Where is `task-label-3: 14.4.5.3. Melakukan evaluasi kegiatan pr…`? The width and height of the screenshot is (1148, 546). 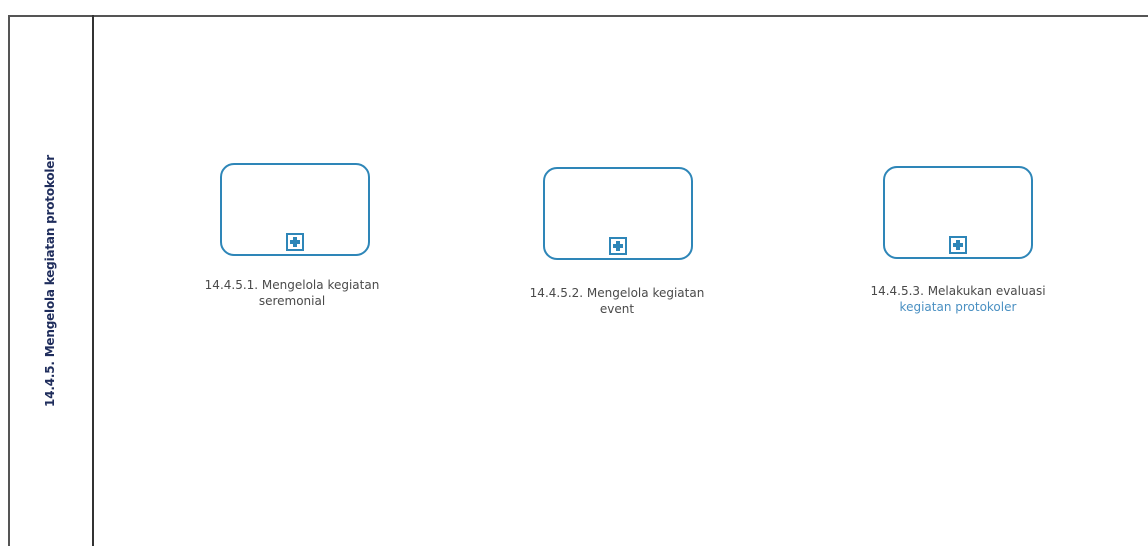
task-label-3: 14.4.5.3. Melakukan evaluasi kegiatan pr… is located at coordinates (958, 299).